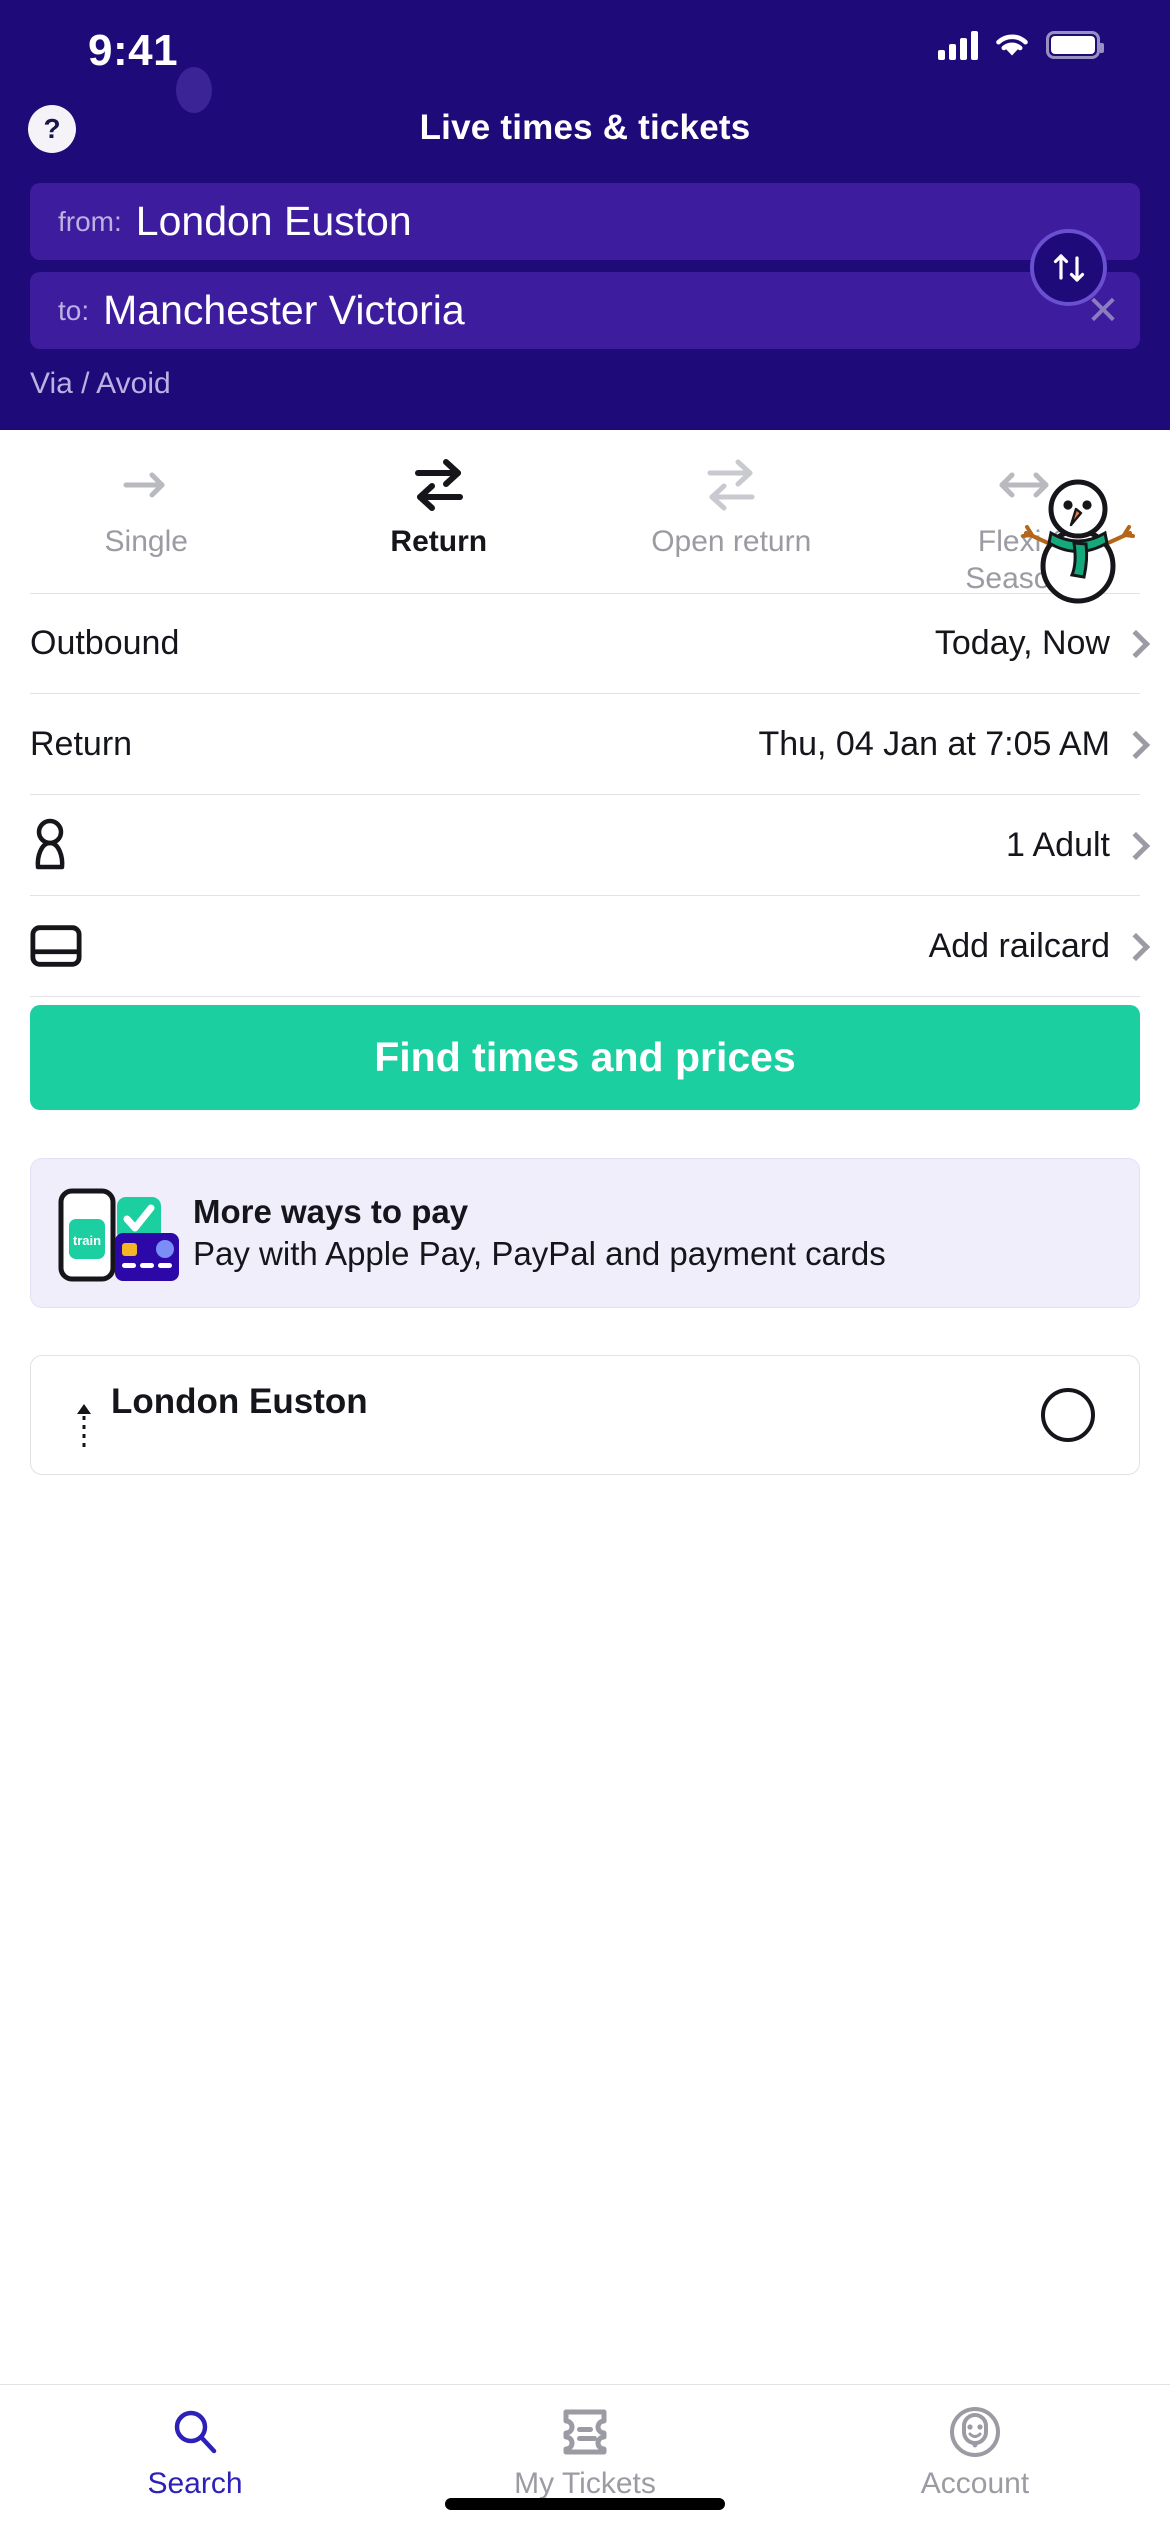 This screenshot has width=1170, height=2532. I want to click on recent-search-action-icon, so click(1068, 1415).